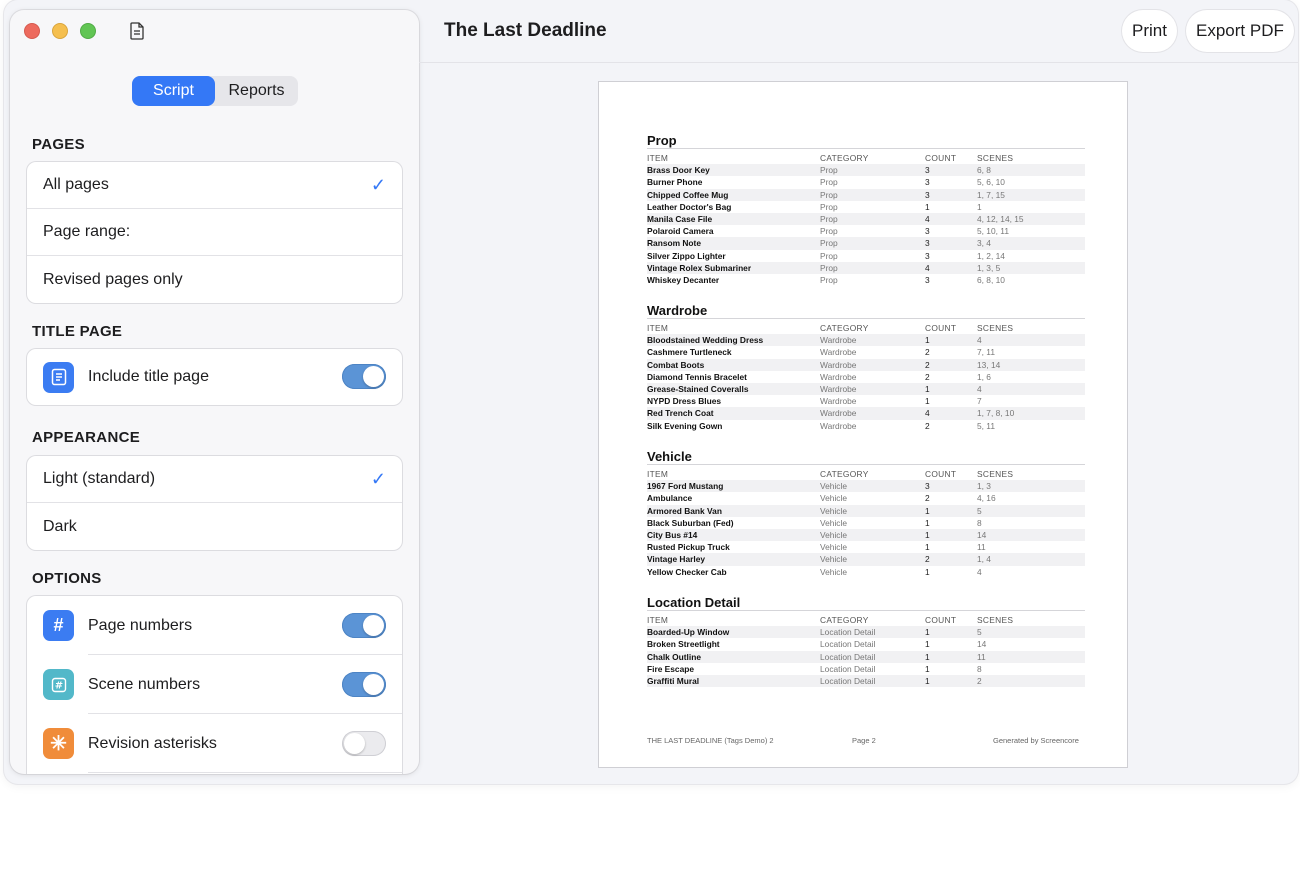 Image resolution: width=1300 pixels, height=874 pixels. Describe the element at coordinates (685, 486) in the screenshot. I see `table-cell: 1967 Ford Mustang` at that location.